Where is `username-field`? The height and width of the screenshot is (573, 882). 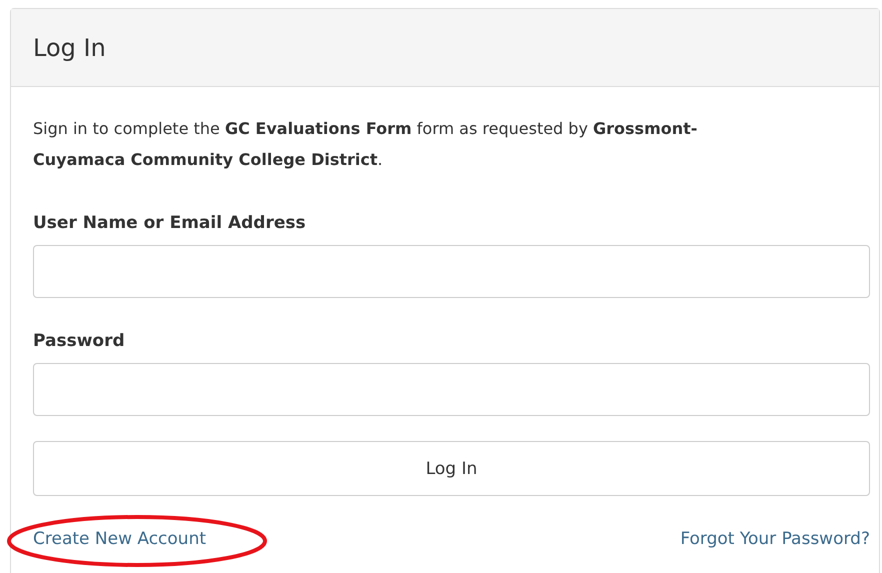 username-field is located at coordinates (451, 271).